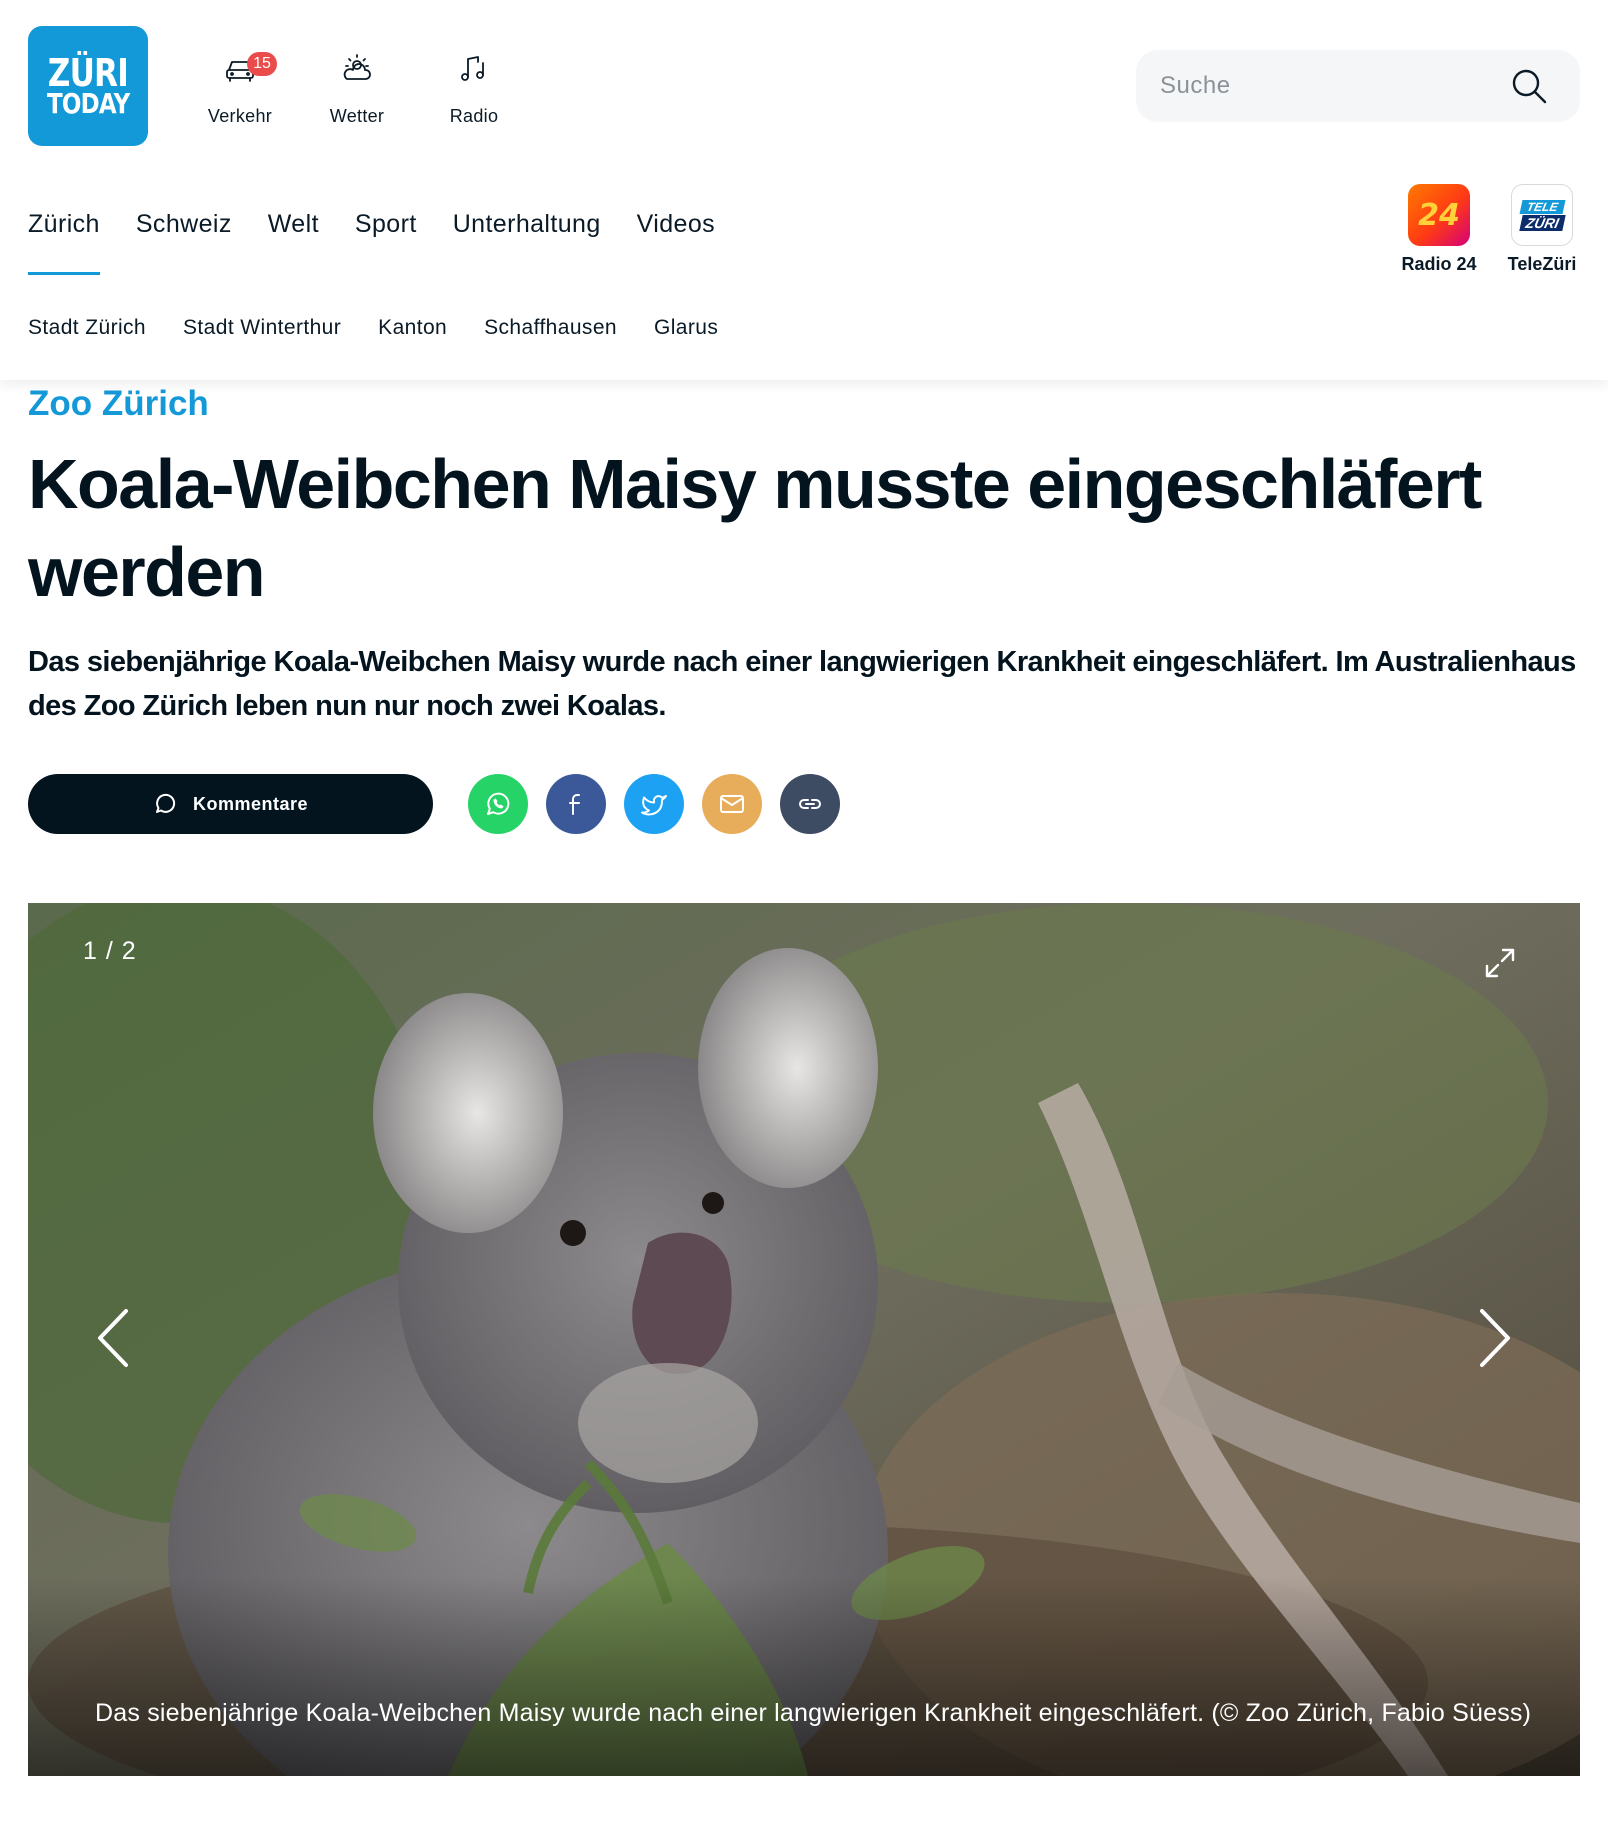 This screenshot has height=1832, width=1608. I want to click on previous-image-button, so click(113, 1338).